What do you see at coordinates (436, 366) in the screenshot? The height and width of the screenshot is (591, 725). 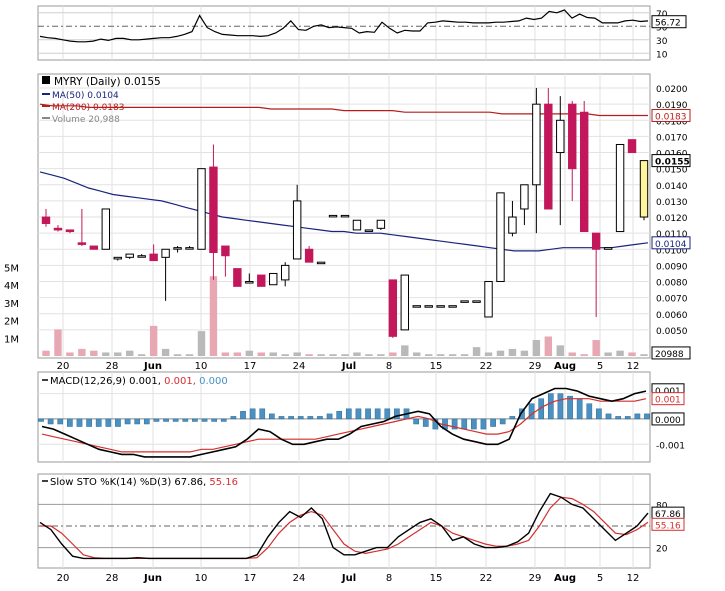 I see `x-axis-label-top: 15` at bounding box center [436, 366].